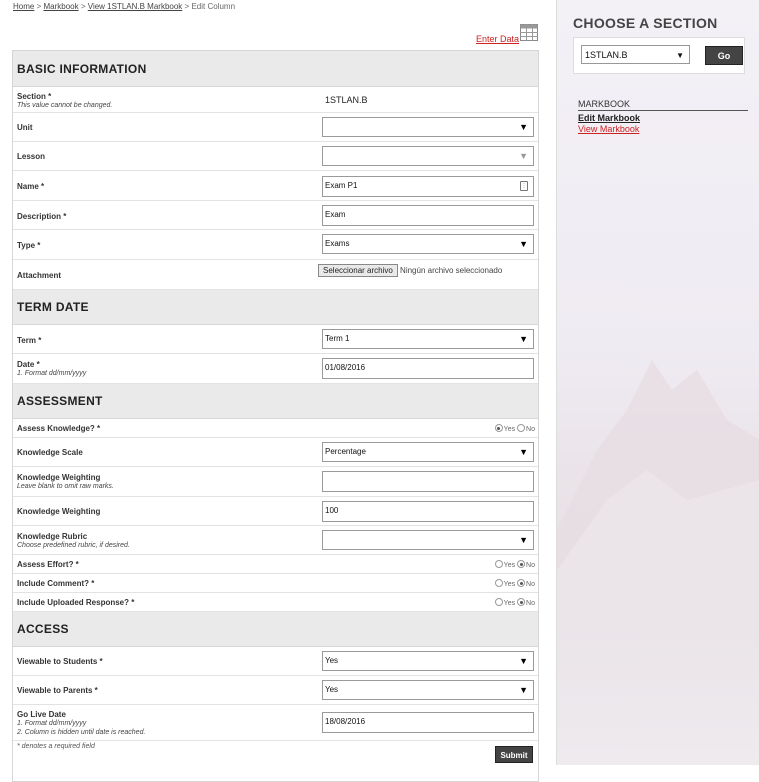 This screenshot has height=782, width=759. What do you see at coordinates (724, 55) in the screenshot?
I see `go-button: Go` at bounding box center [724, 55].